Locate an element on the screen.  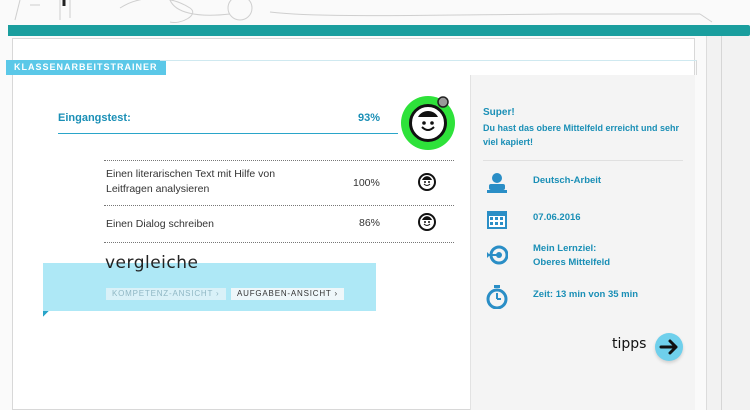
entry-test-row: Eingangstest: 93% is located at coordinates (228, 121).